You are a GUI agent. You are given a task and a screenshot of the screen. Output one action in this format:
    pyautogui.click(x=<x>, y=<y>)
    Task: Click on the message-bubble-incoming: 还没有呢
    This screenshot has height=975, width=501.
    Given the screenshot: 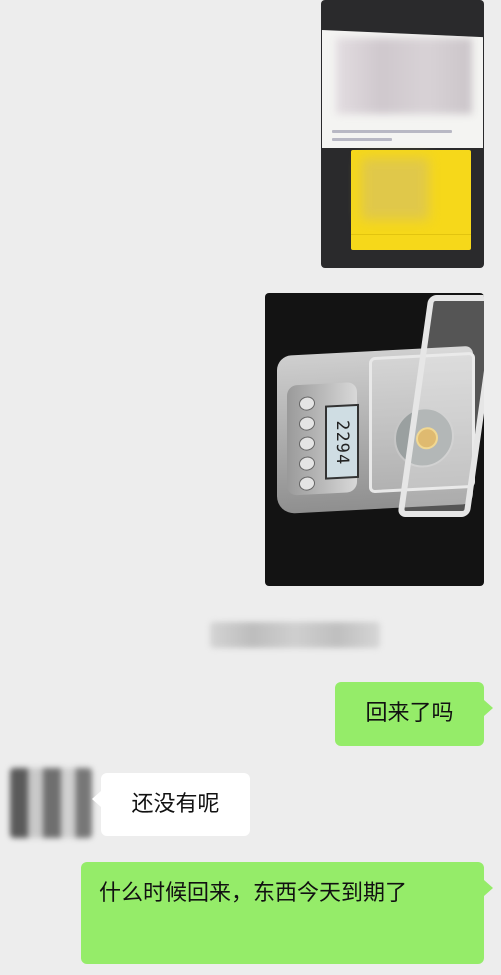 What is the action you would take?
    pyautogui.click(x=171, y=804)
    